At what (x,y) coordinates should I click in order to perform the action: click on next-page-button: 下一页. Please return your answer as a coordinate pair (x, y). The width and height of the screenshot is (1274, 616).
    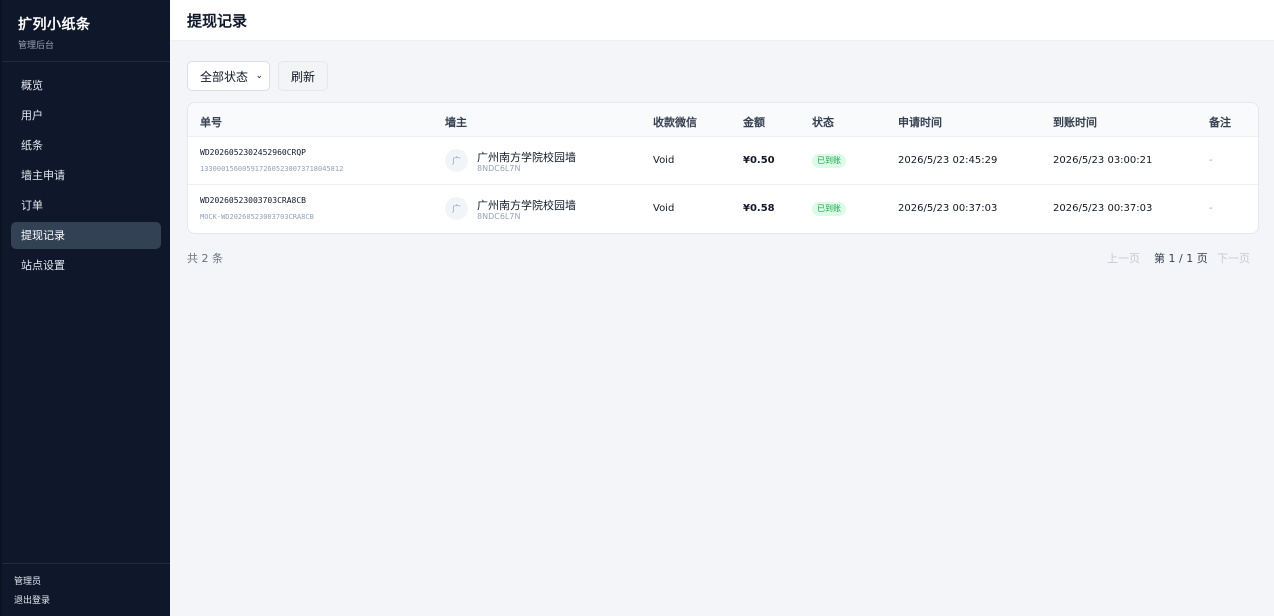
    Looking at the image, I should click on (1233, 258).